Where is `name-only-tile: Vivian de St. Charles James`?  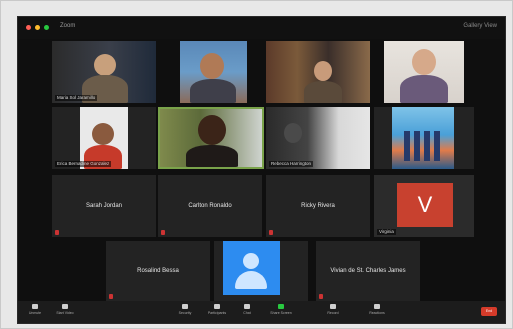 name-only-tile: Vivian de St. Charles James is located at coordinates (368, 271).